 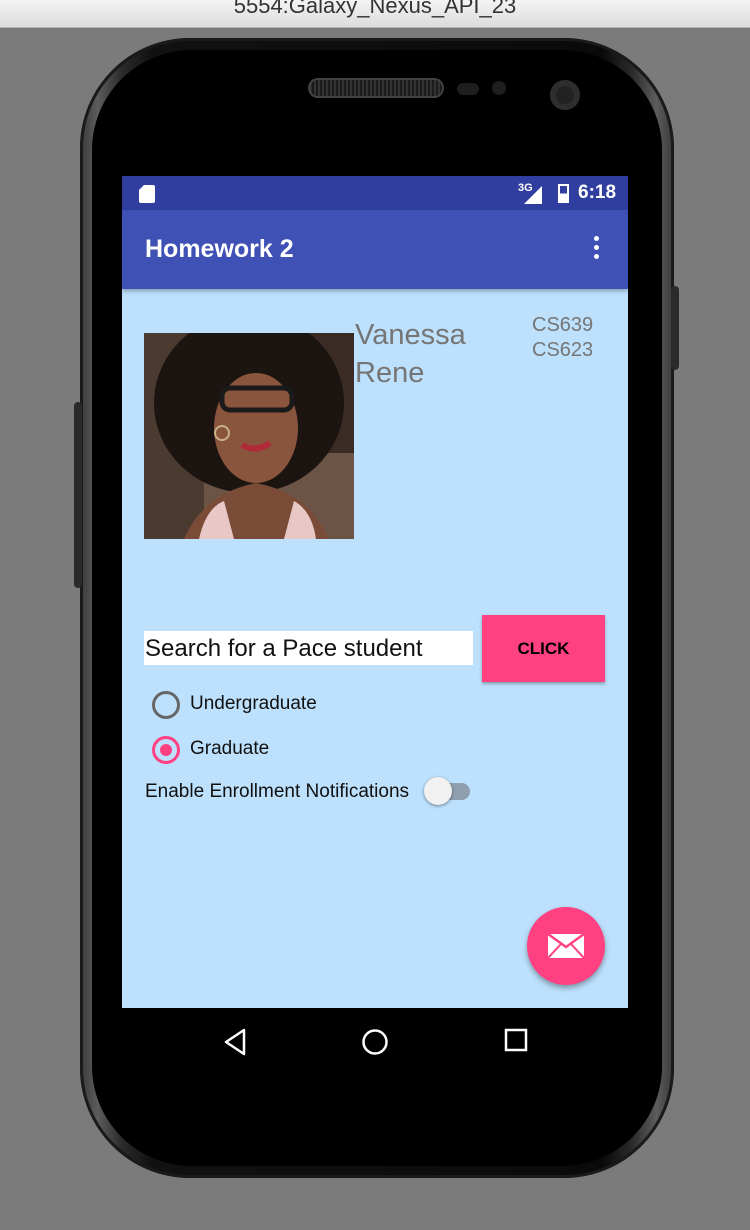 I want to click on more-vert-icon, so click(x=596, y=249).